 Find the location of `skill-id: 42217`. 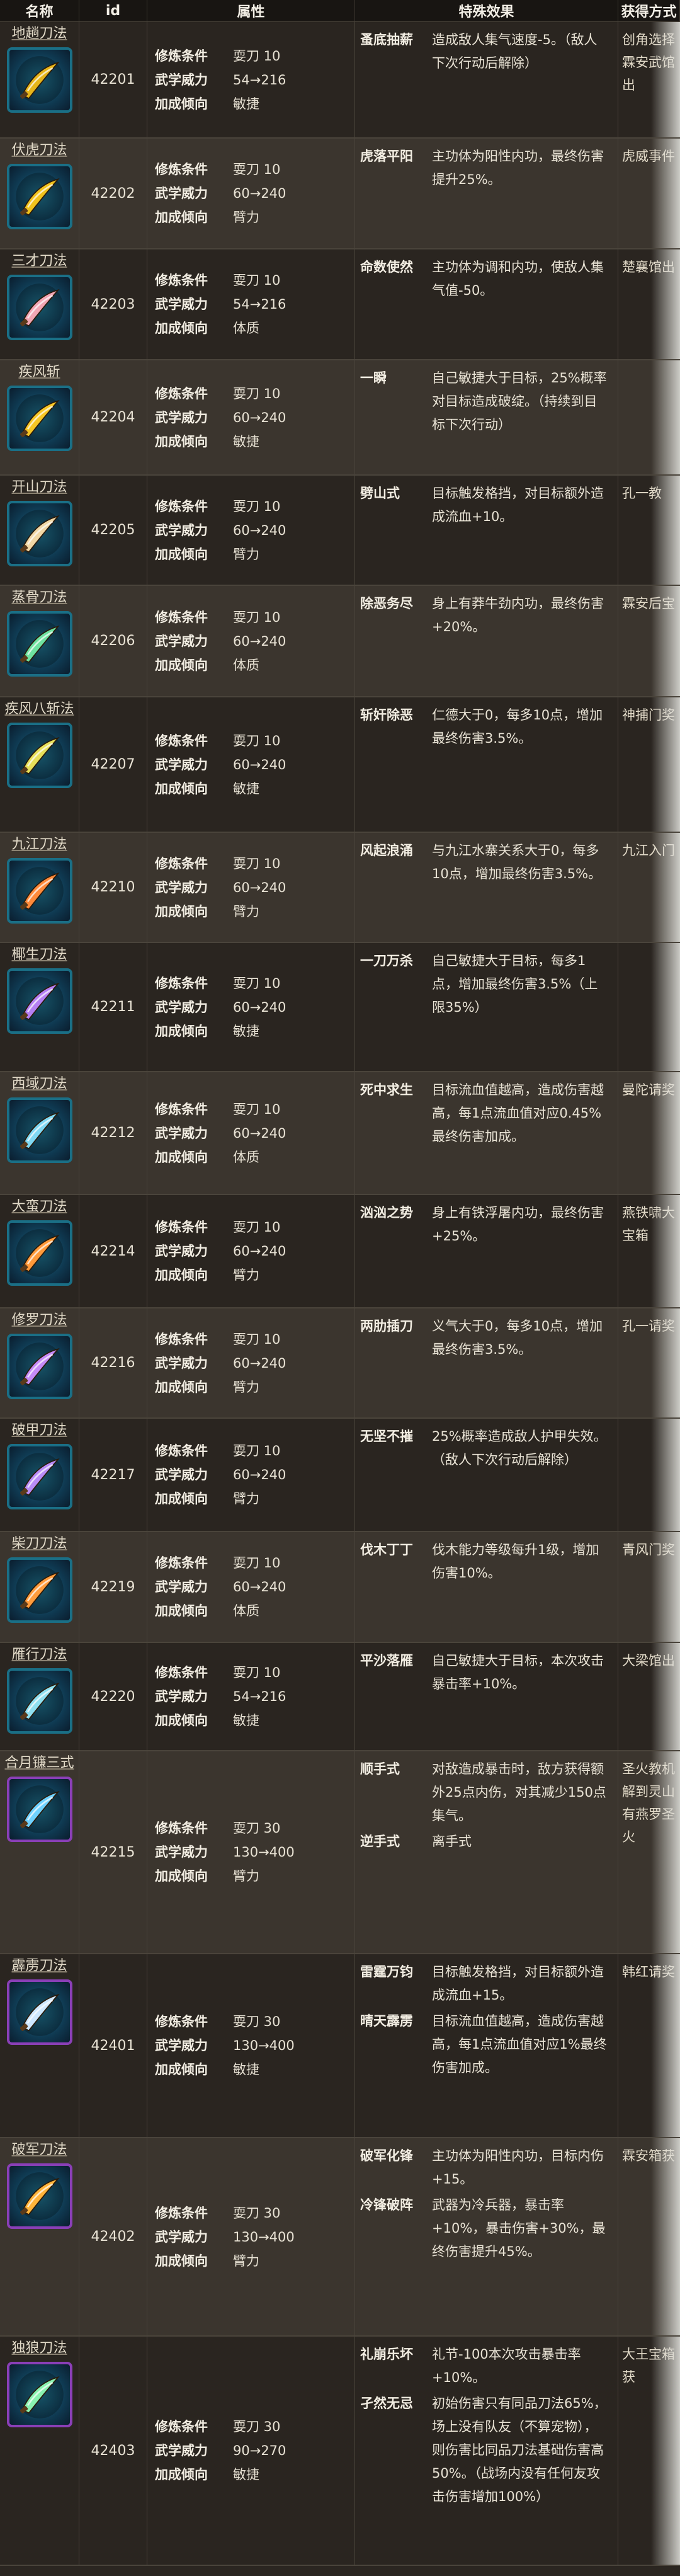

skill-id: 42217 is located at coordinates (113, 1475).